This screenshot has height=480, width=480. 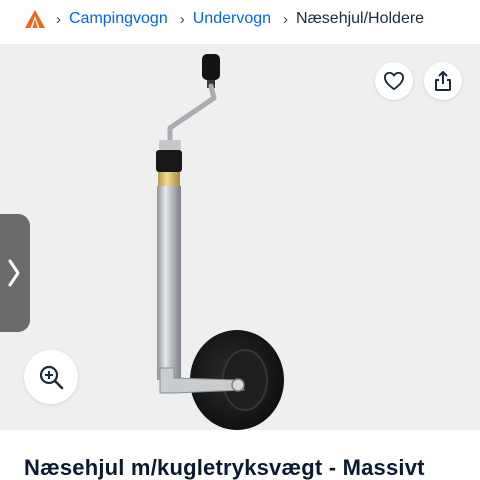 I want to click on favorite-button, so click(x=394, y=81).